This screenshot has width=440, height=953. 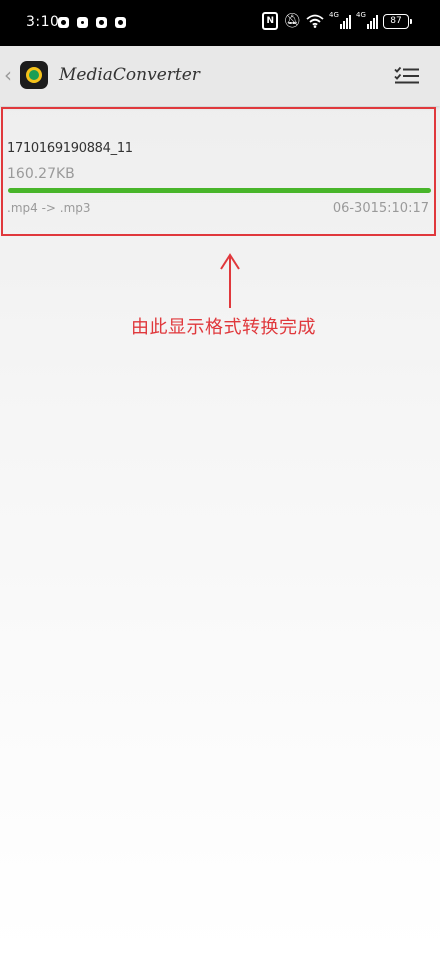 What do you see at coordinates (407, 76) in the screenshot?
I see `checklist-icon` at bounding box center [407, 76].